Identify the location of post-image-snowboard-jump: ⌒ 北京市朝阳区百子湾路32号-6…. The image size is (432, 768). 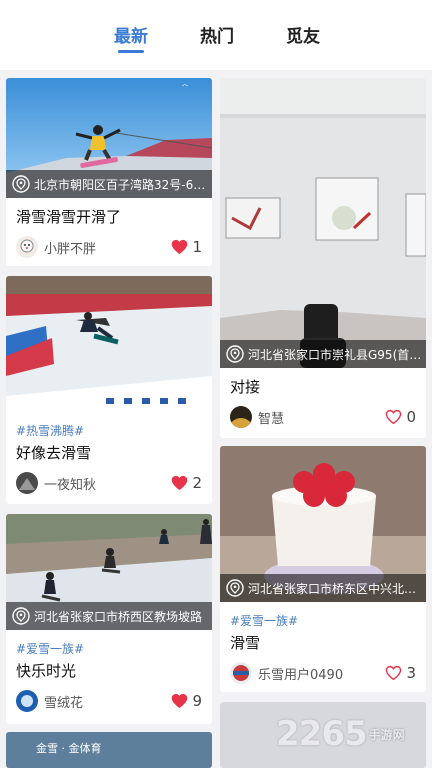
(109, 138).